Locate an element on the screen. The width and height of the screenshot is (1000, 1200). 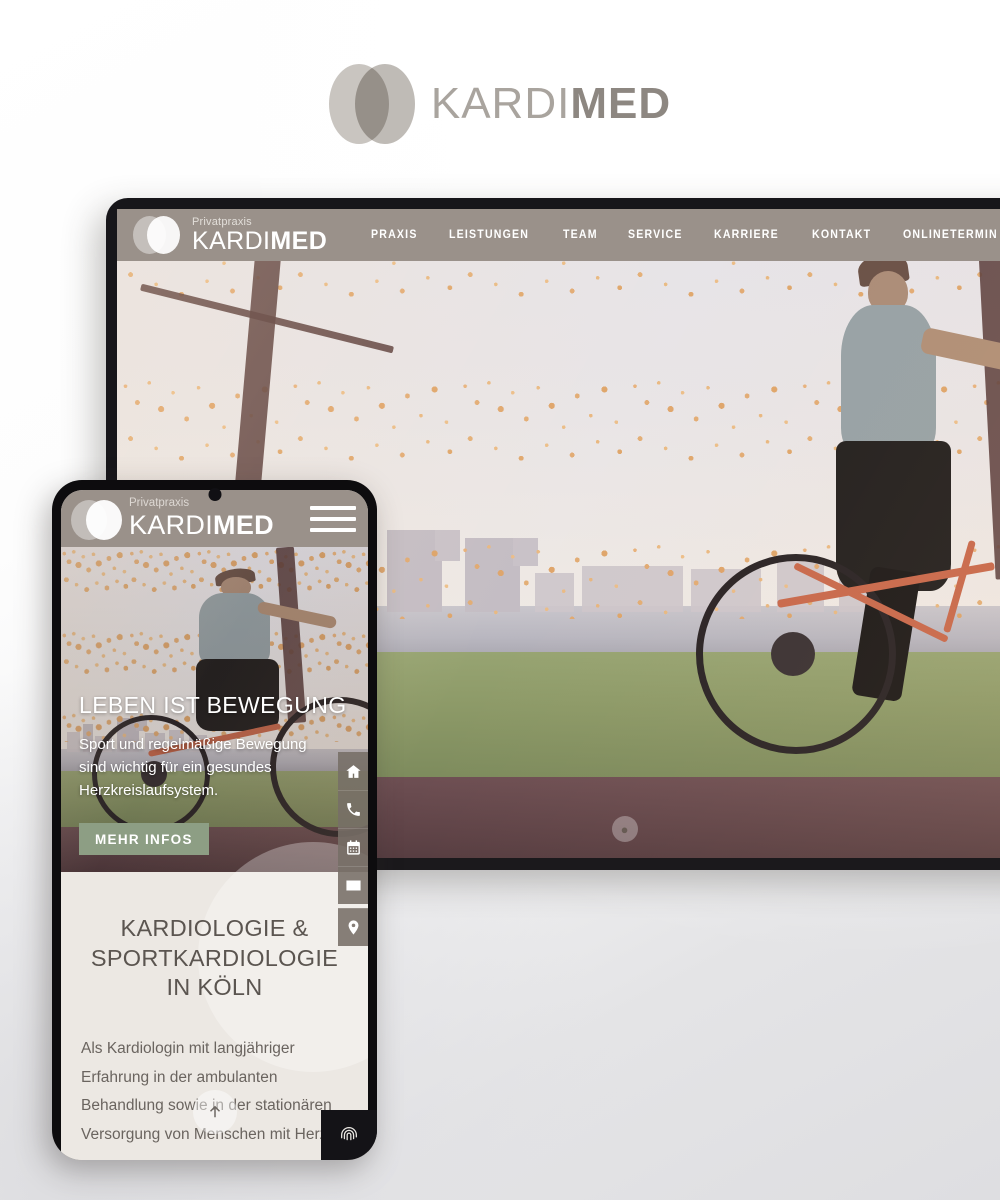
scroll-to-top-button is located at coordinates (214, 1112).